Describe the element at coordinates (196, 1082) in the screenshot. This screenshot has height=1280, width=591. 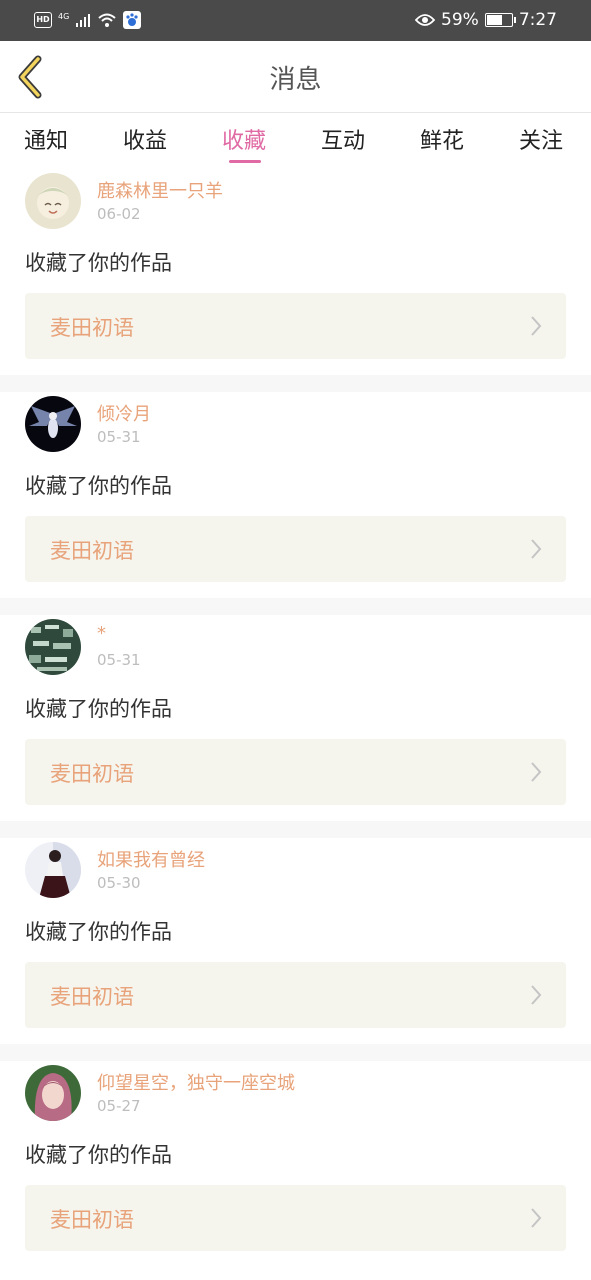
I see `username: 仰望星空，独守一座空城` at that location.